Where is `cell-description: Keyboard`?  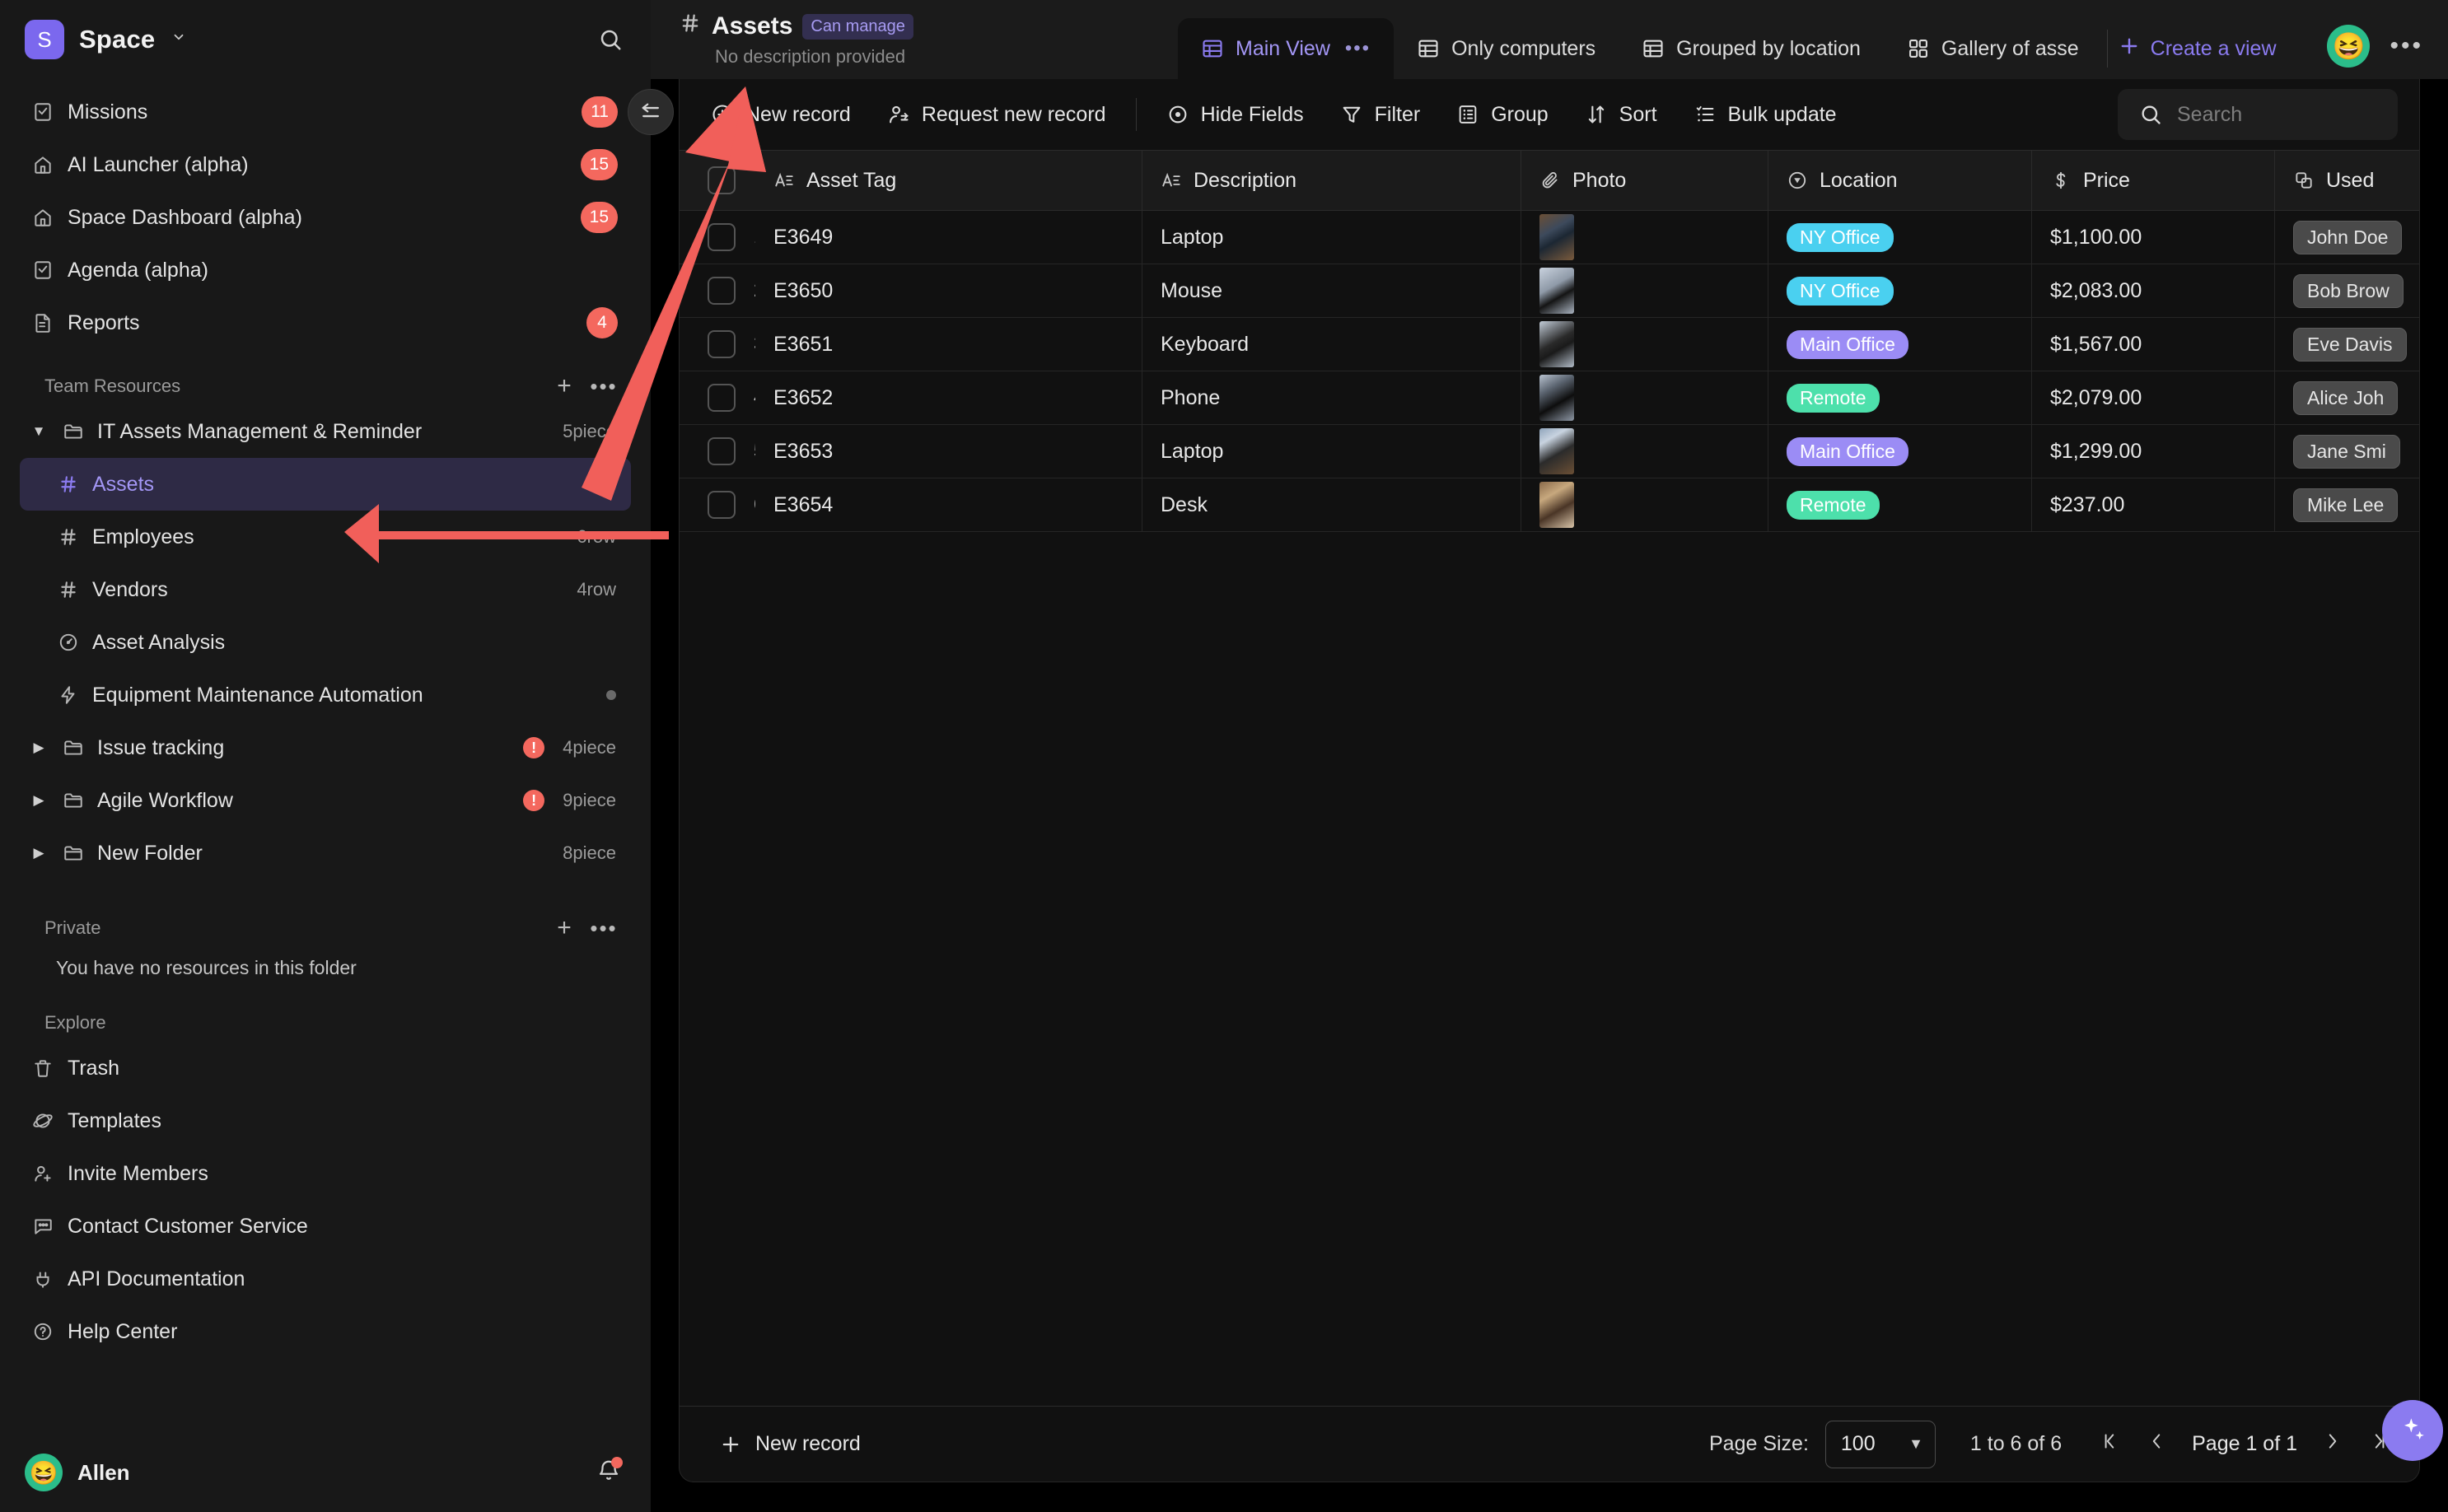
cell-description: Keyboard is located at coordinates (1331, 344).